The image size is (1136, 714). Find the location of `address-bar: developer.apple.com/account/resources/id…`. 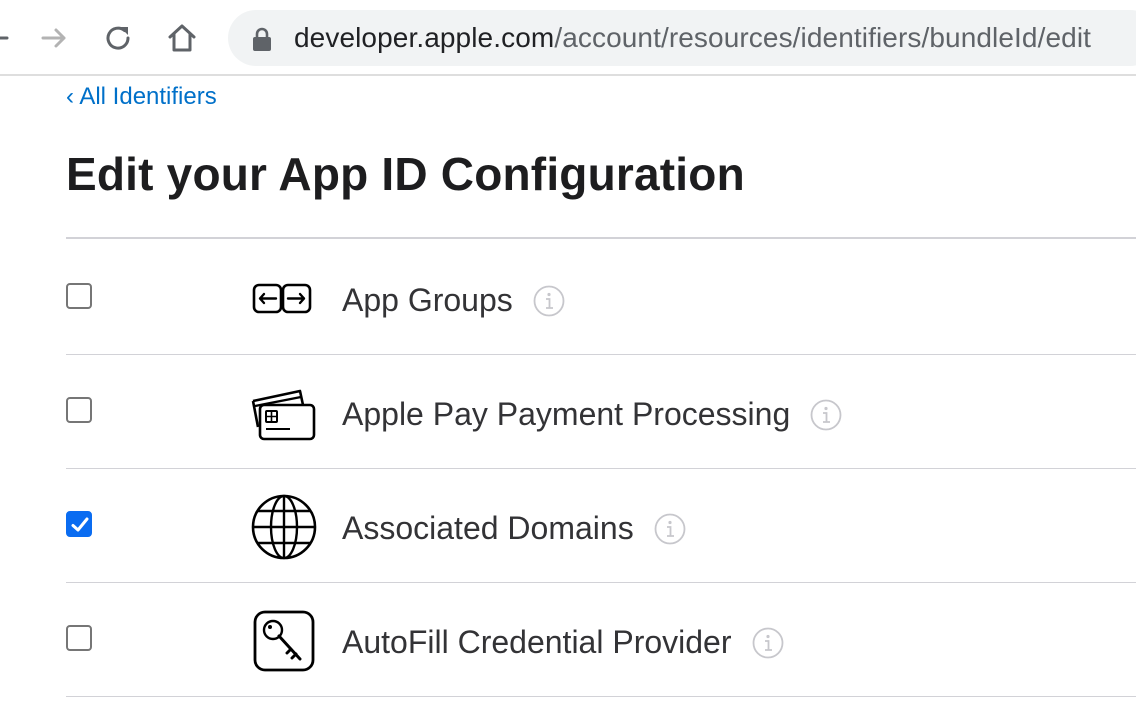

address-bar: developer.apple.com/account/resources/id… is located at coordinates (682, 38).